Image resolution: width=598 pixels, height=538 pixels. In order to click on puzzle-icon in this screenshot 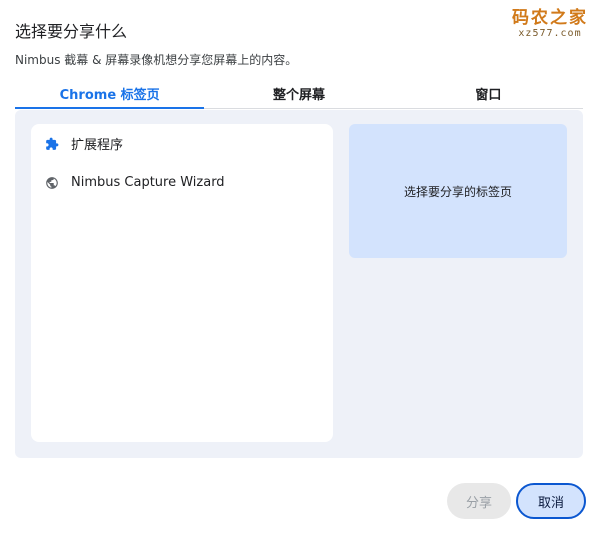, I will do `click(51, 143)`.